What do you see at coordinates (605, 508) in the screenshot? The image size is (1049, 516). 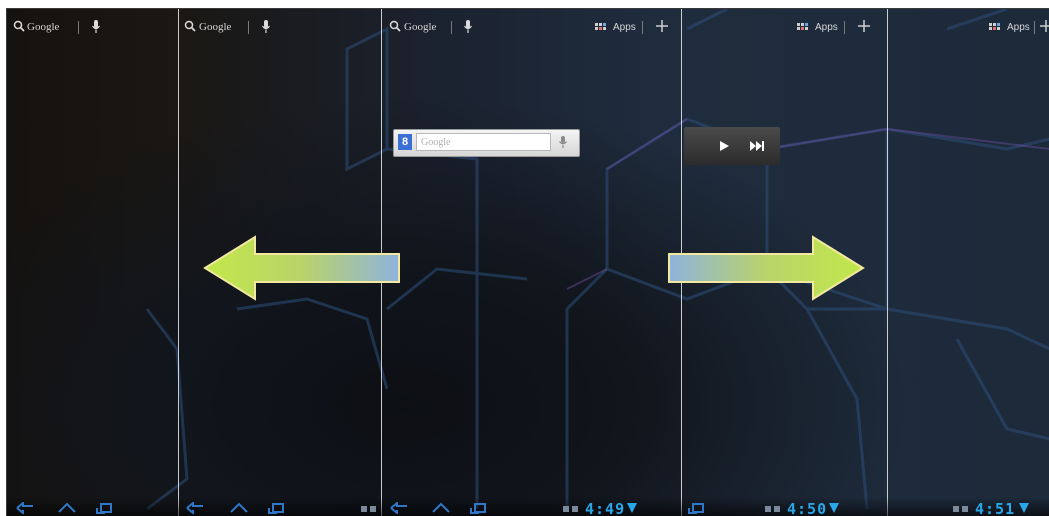 I see `status-clock: 4:49` at bounding box center [605, 508].